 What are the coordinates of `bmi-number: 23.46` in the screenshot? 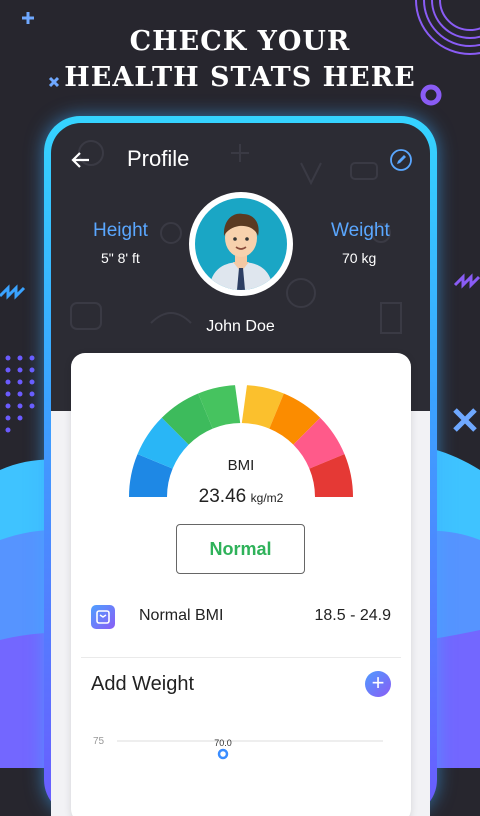 It's located at (222, 496).